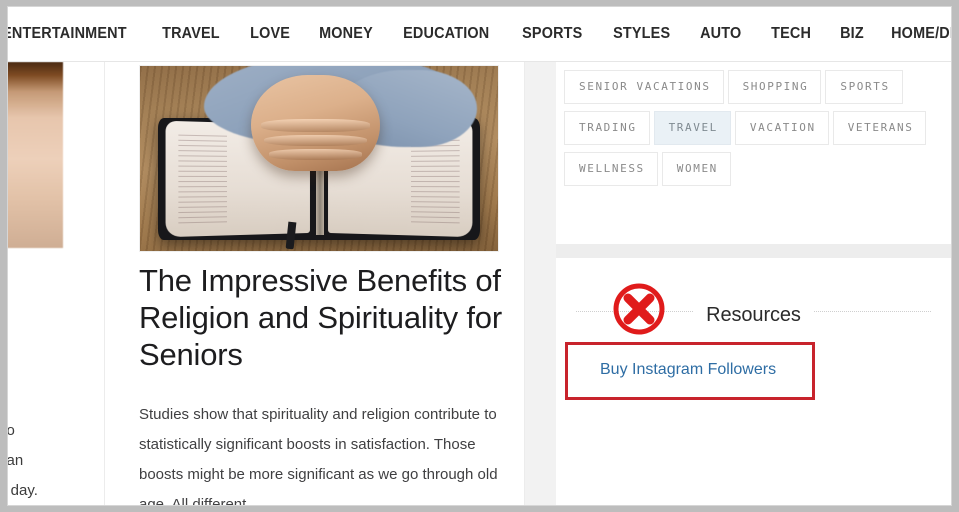 This screenshot has width=959, height=512. Describe the element at coordinates (446, 34) in the screenshot. I see `nav-item-education: EDUCATION` at that location.